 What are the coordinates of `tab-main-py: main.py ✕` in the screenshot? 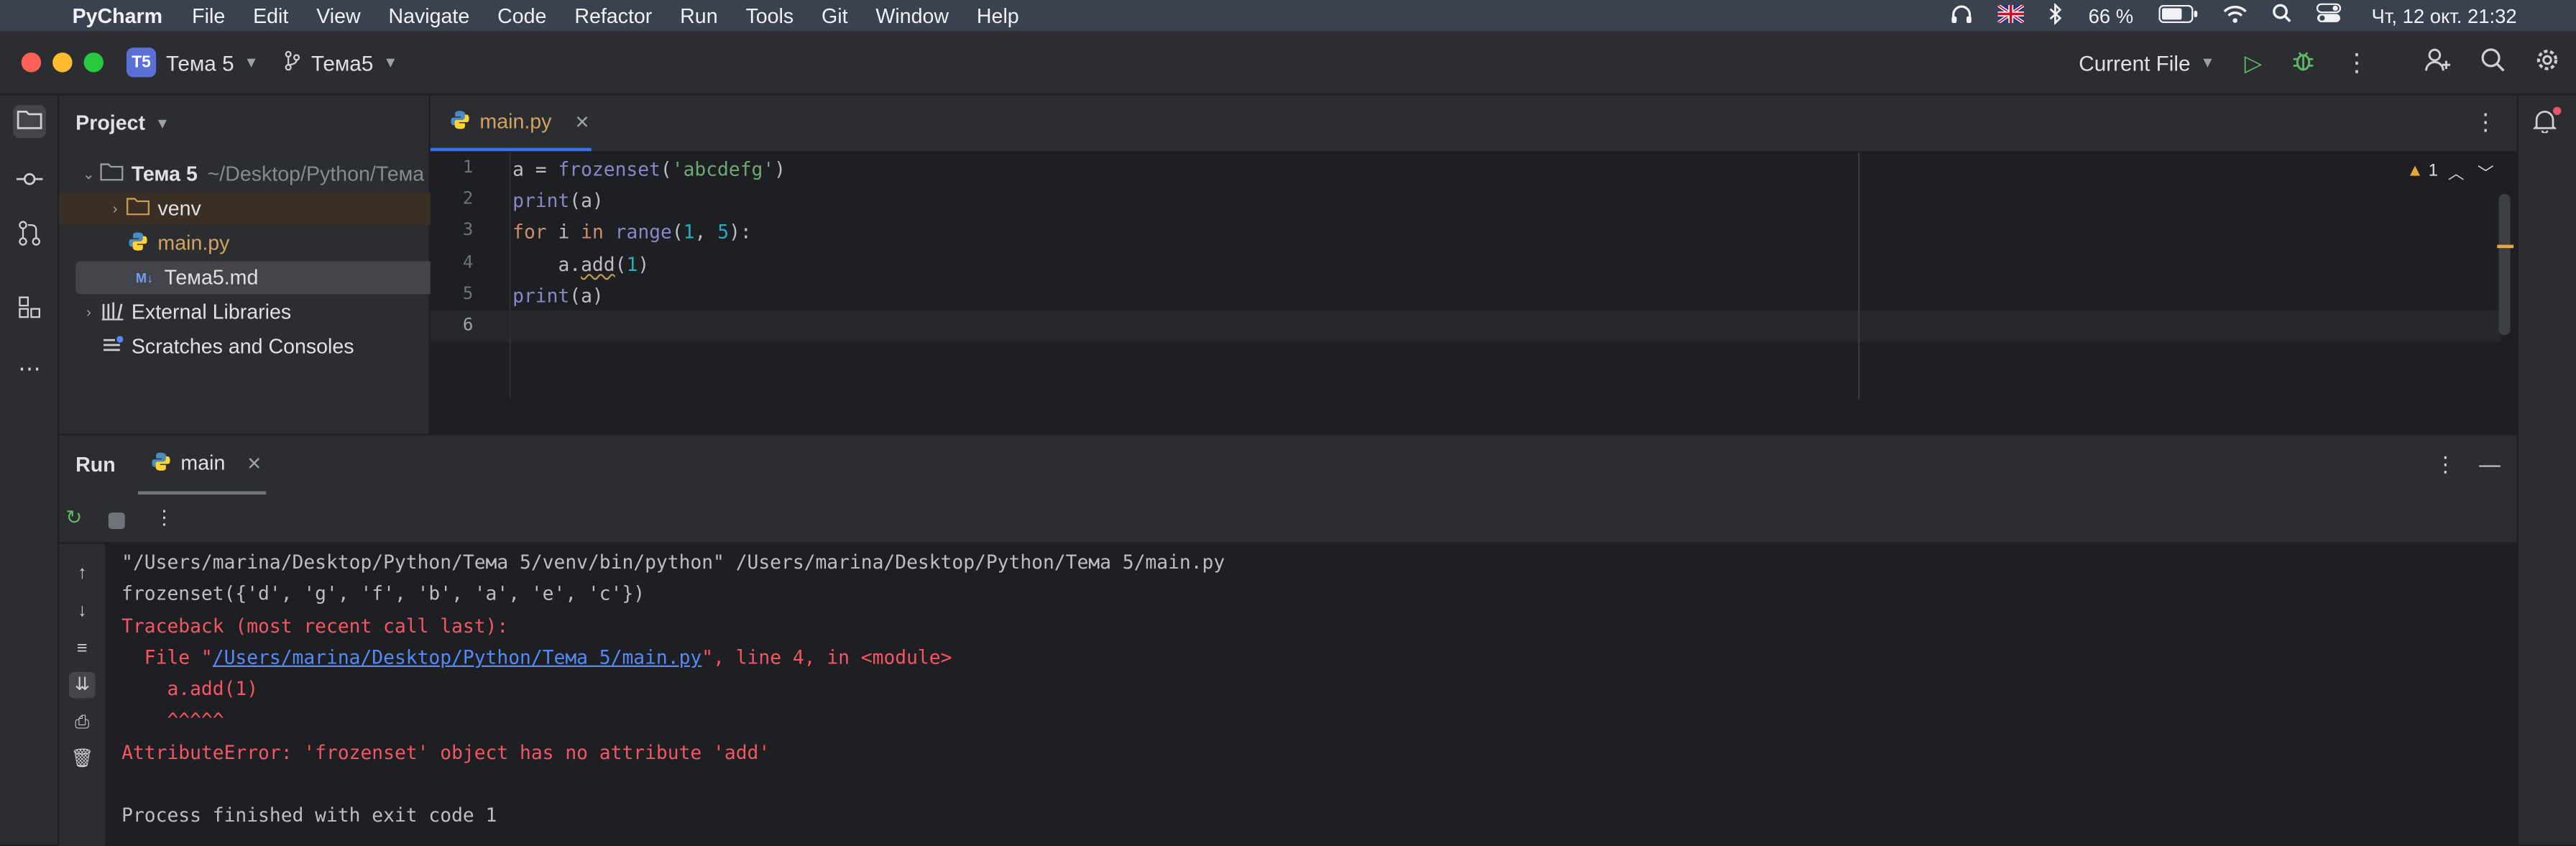 It's located at (511, 124).